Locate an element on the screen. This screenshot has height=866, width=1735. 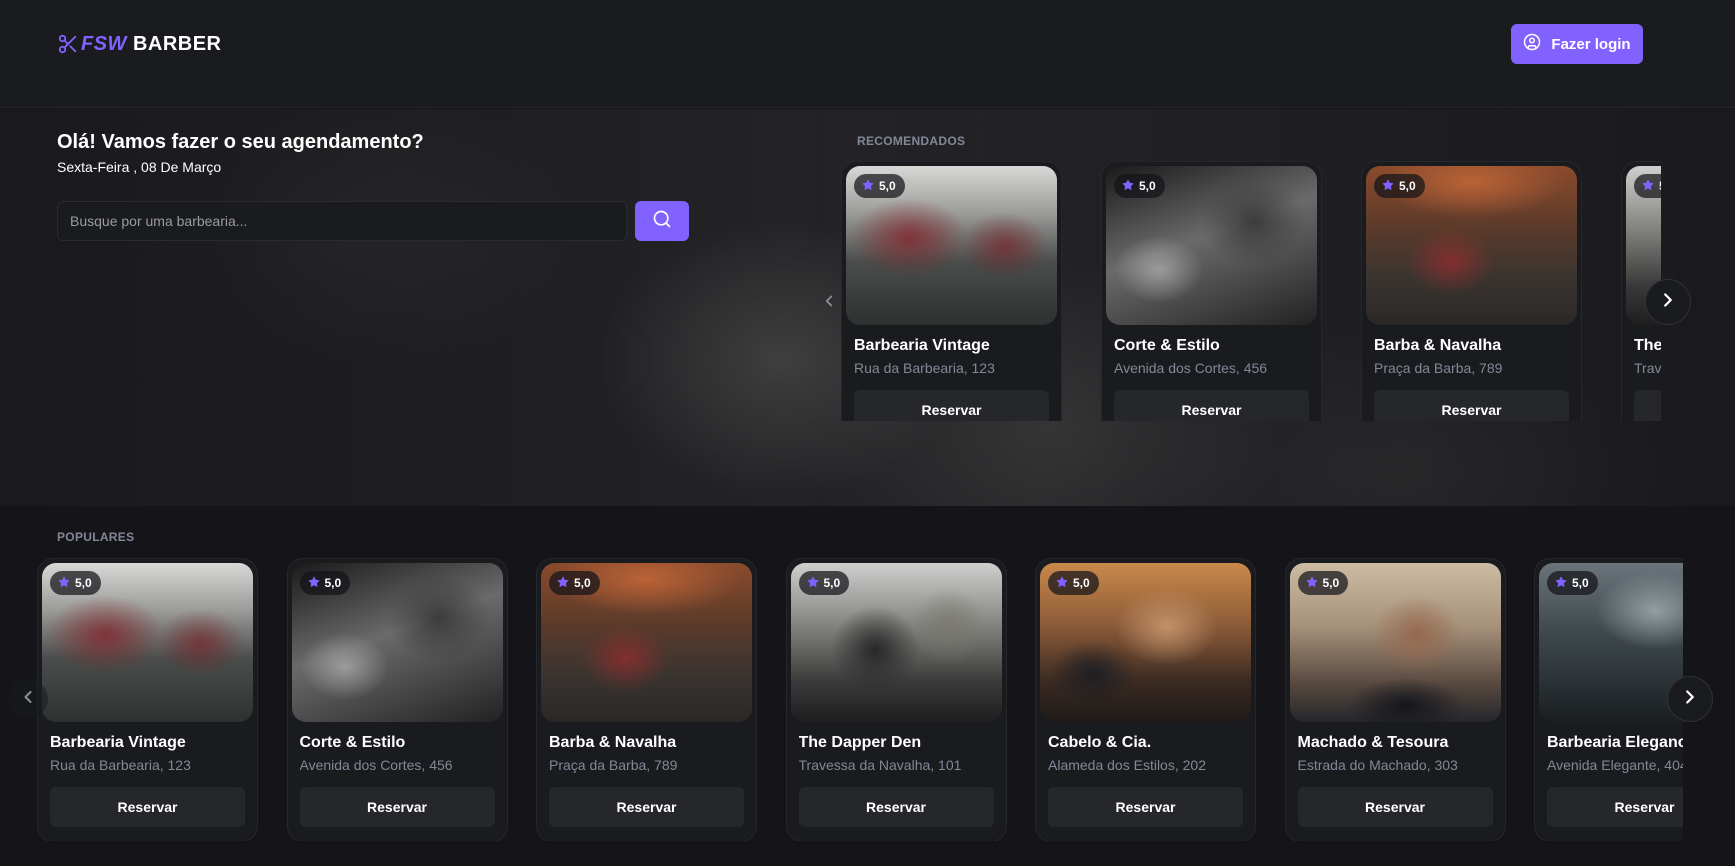
barbershop-address: Estrada do Machado, 303 is located at coordinates (1377, 765).